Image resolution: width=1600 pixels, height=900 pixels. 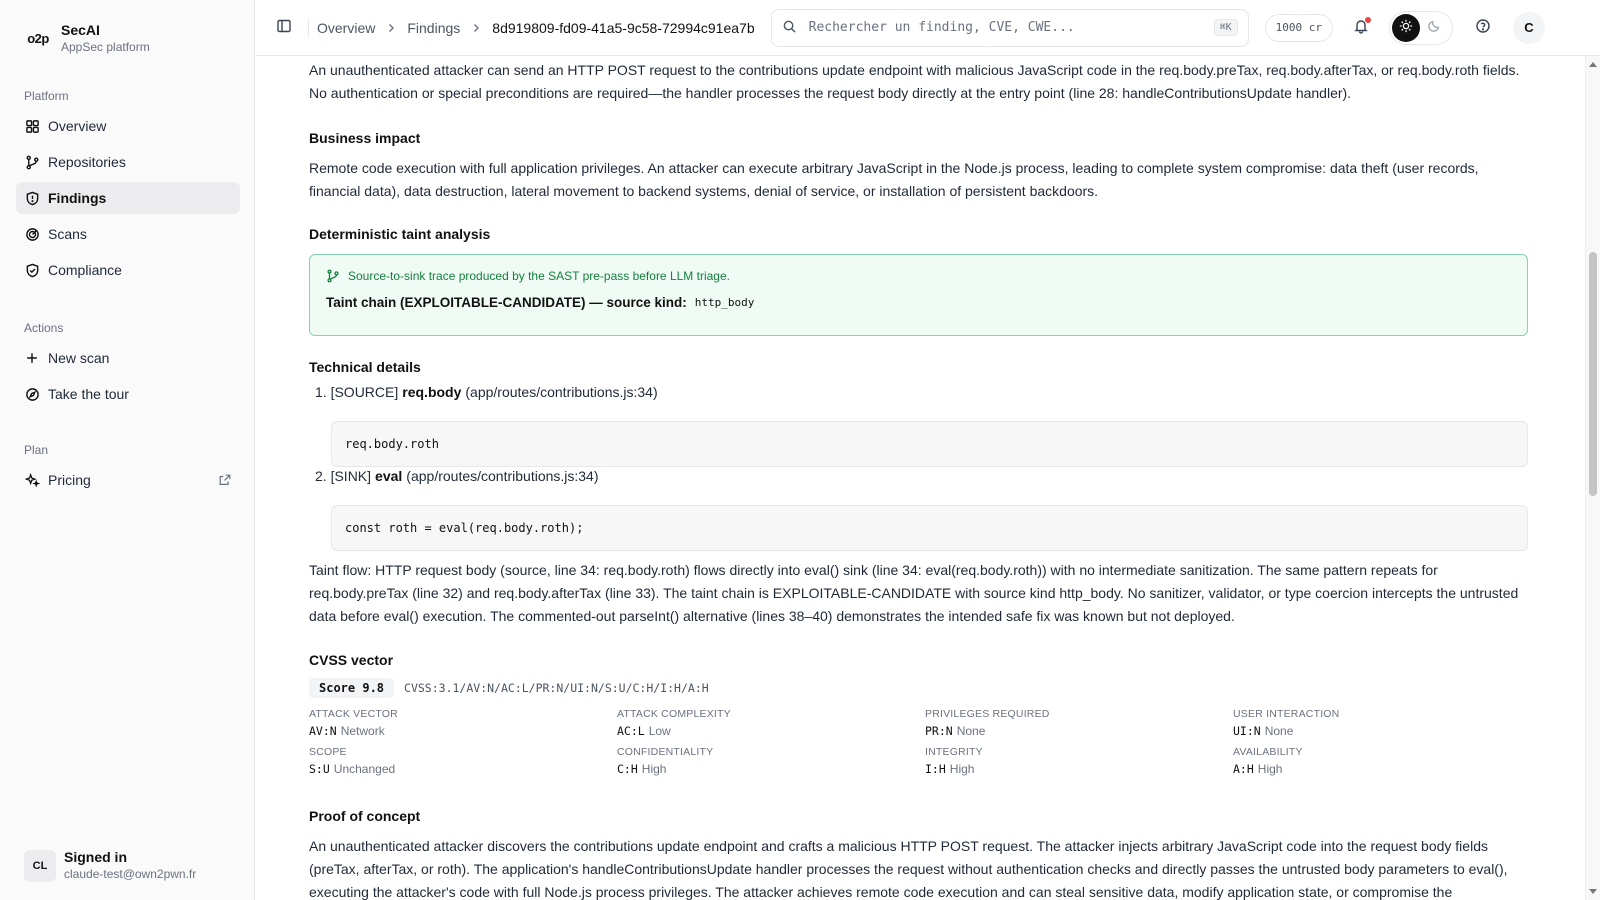 What do you see at coordinates (87, 162) in the screenshot?
I see `sidebar-item-label: Repositories` at bounding box center [87, 162].